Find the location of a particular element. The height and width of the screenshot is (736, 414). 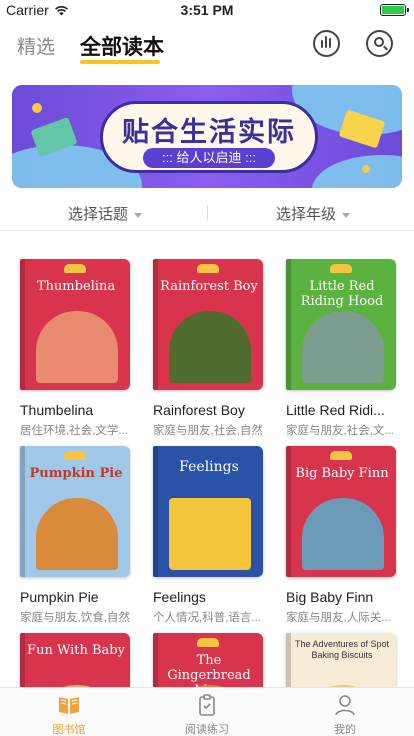

book-title: Rainforest Boy is located at coordinates (199, 410).